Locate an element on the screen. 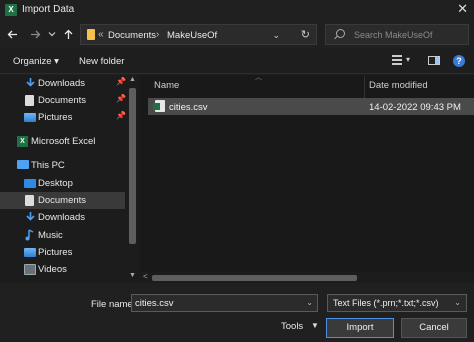 This screenshot has height=342, width=474. file-name-input: cities.csv ⌄ is located at coordinates (224, 303).